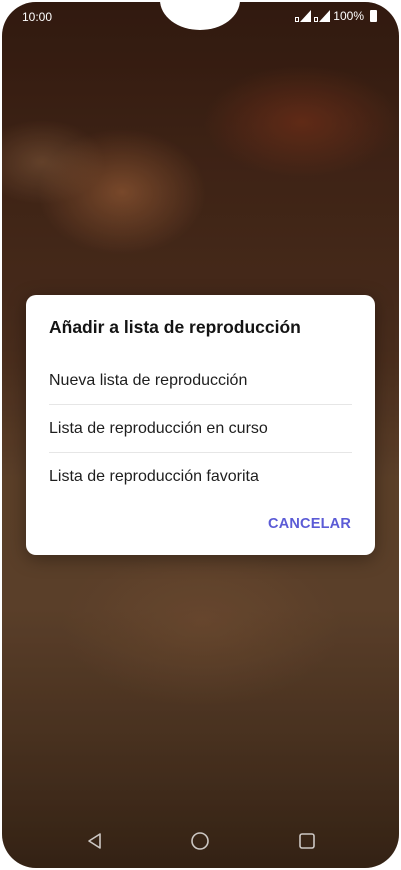 The height and width of the screenshot is (870, 401). I want to click on back-button, so click(95, 841).